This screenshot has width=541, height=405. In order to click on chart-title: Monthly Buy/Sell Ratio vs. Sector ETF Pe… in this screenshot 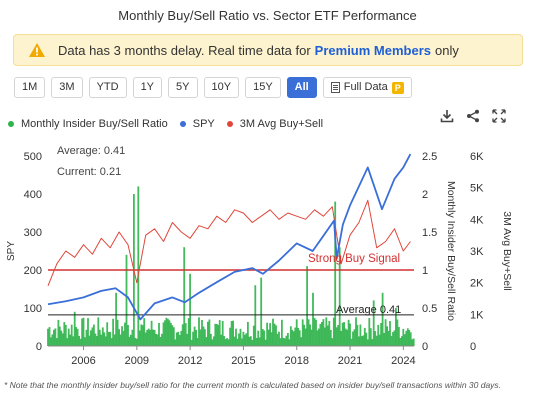, I will do `click(267, 15)`.